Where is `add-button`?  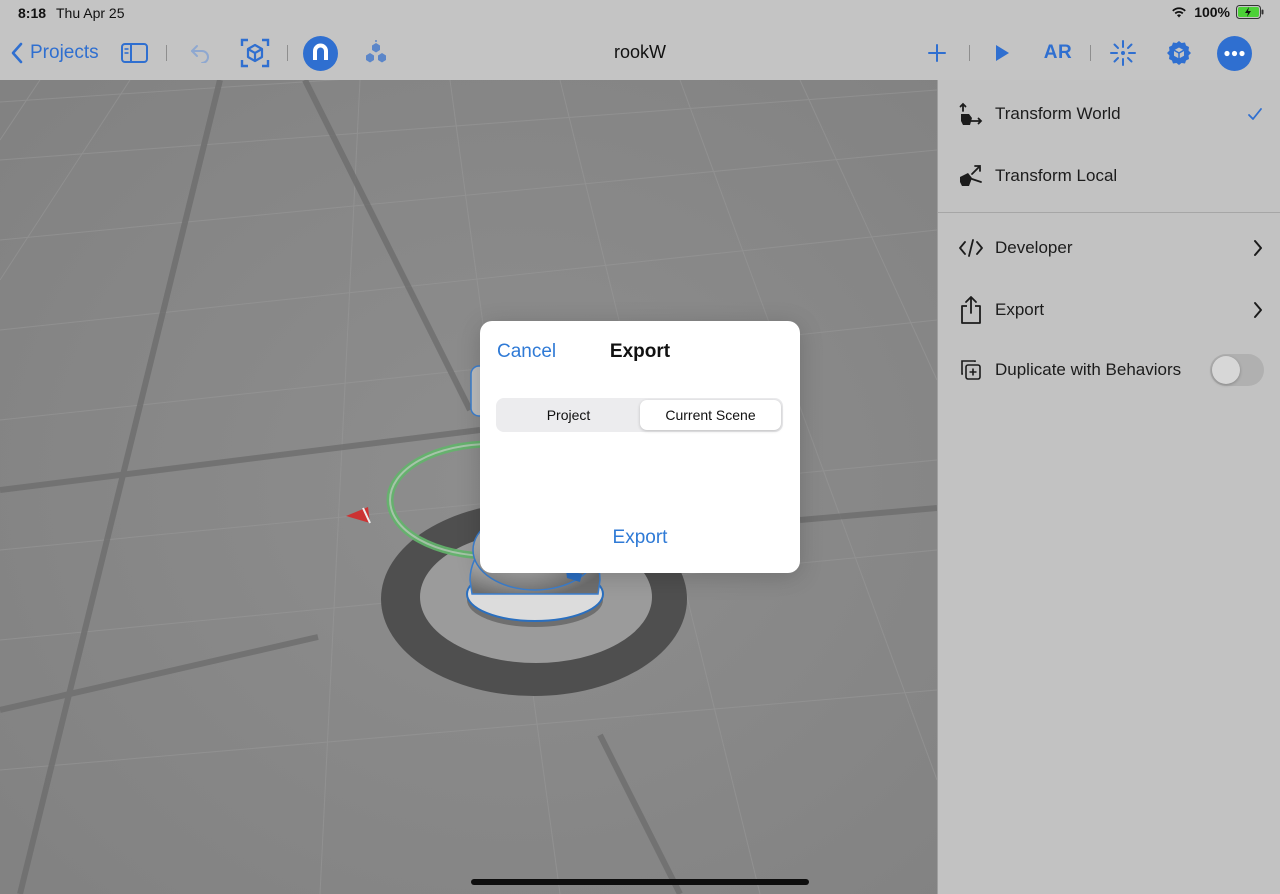
add-button is located at coordinates (937, 53).